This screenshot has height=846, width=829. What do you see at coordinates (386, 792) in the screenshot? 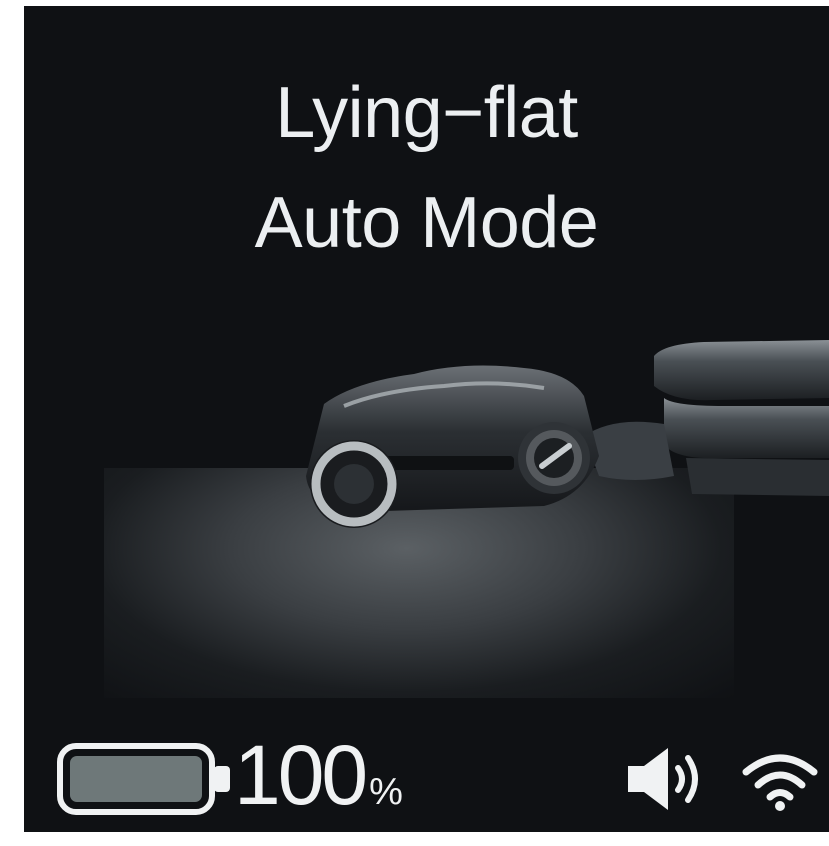
I see `battery-unit: %` at bounding box center [386, 792].